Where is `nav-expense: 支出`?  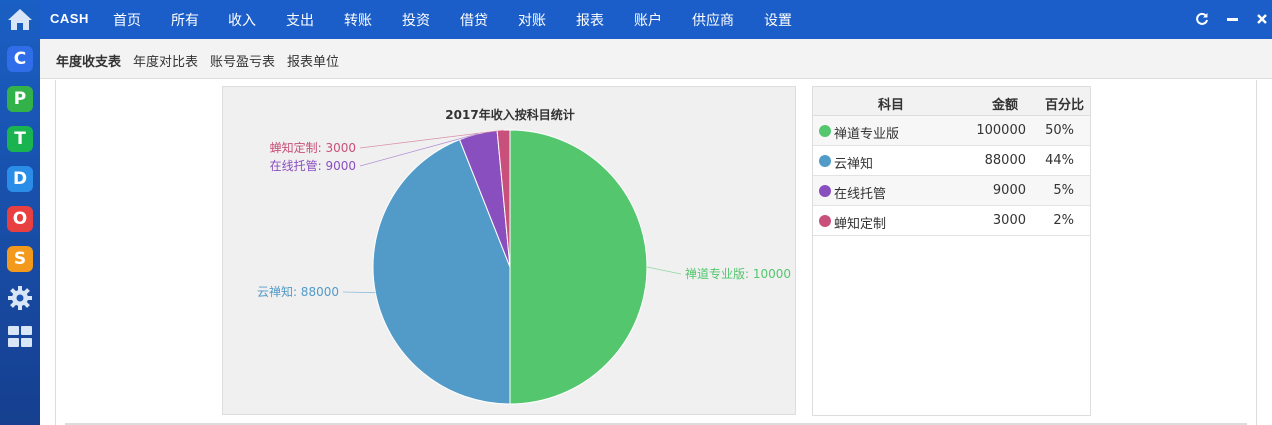 nav-expense: 支出 is located at coordinates (300, 20).